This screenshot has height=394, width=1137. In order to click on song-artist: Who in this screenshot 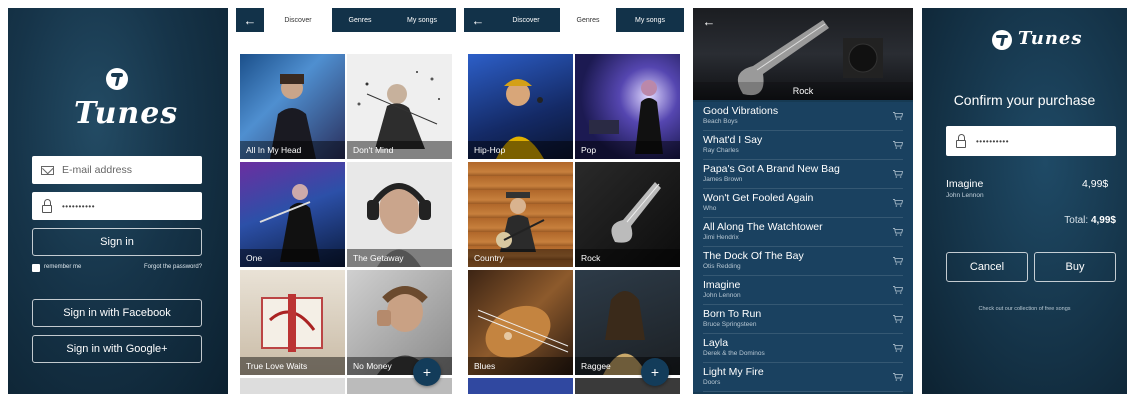, I will do `click(710, 208)`.